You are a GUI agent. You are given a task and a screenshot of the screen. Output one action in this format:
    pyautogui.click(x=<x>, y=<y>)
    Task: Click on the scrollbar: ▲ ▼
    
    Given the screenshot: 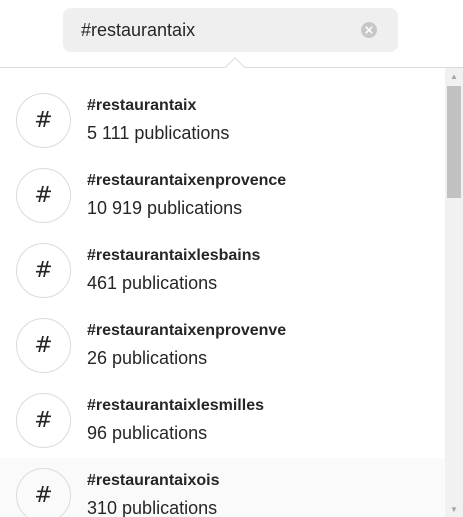 What is the action you would take?
    pyautogui.click(x=454, y=292)
    